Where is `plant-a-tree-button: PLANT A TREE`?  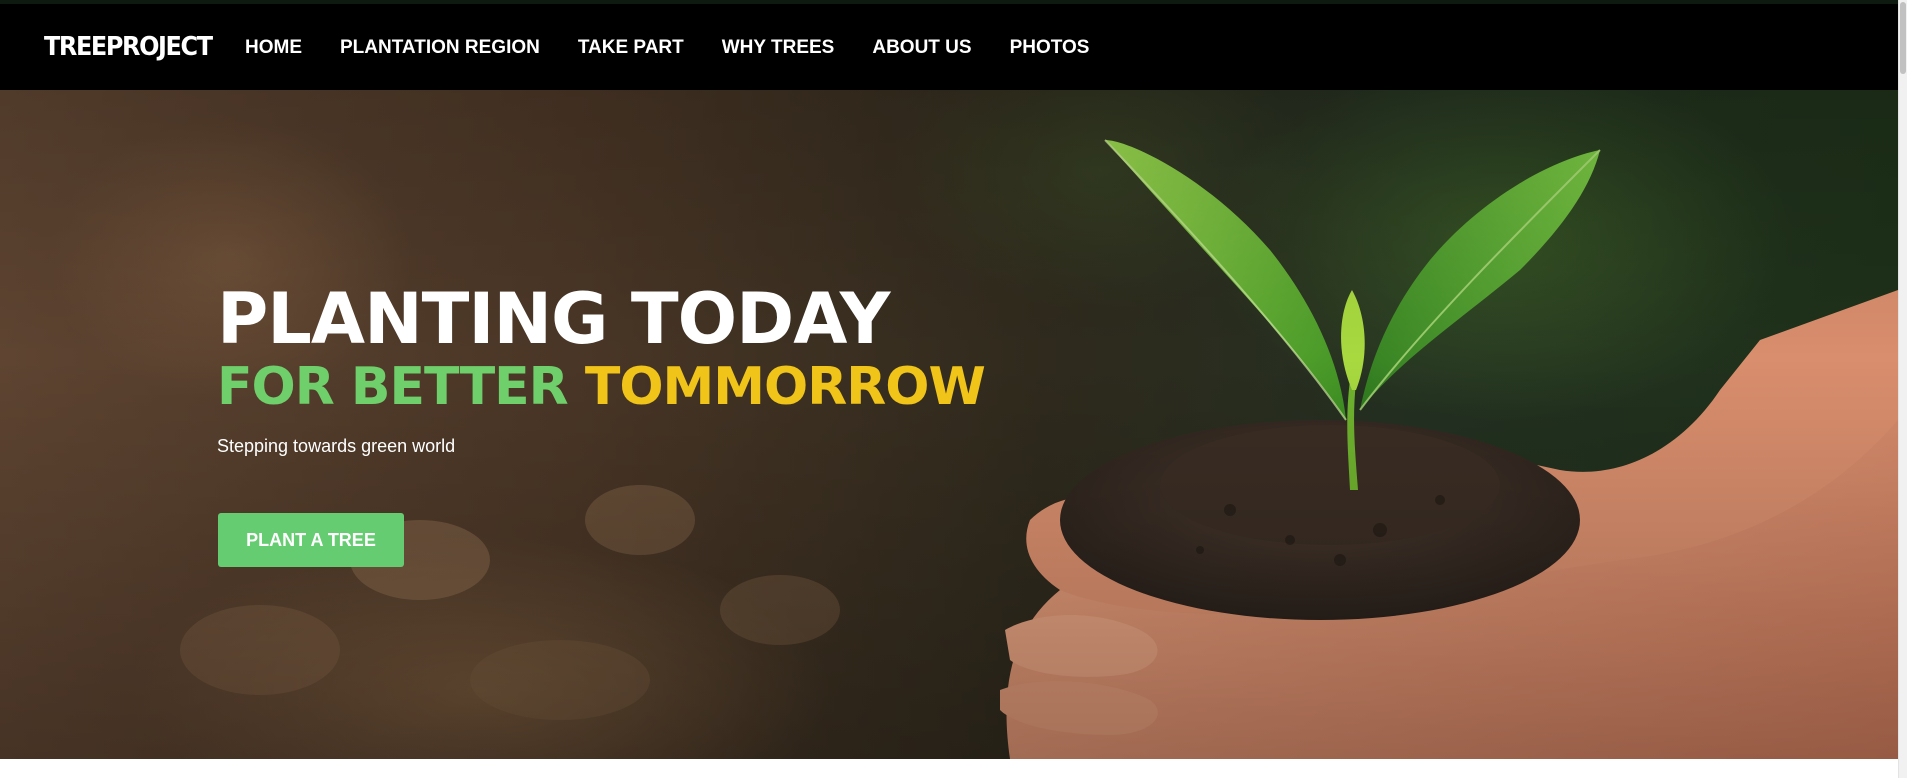 plant-a-tree-button: PLANT A TREE is located at coordinates (311, 540).